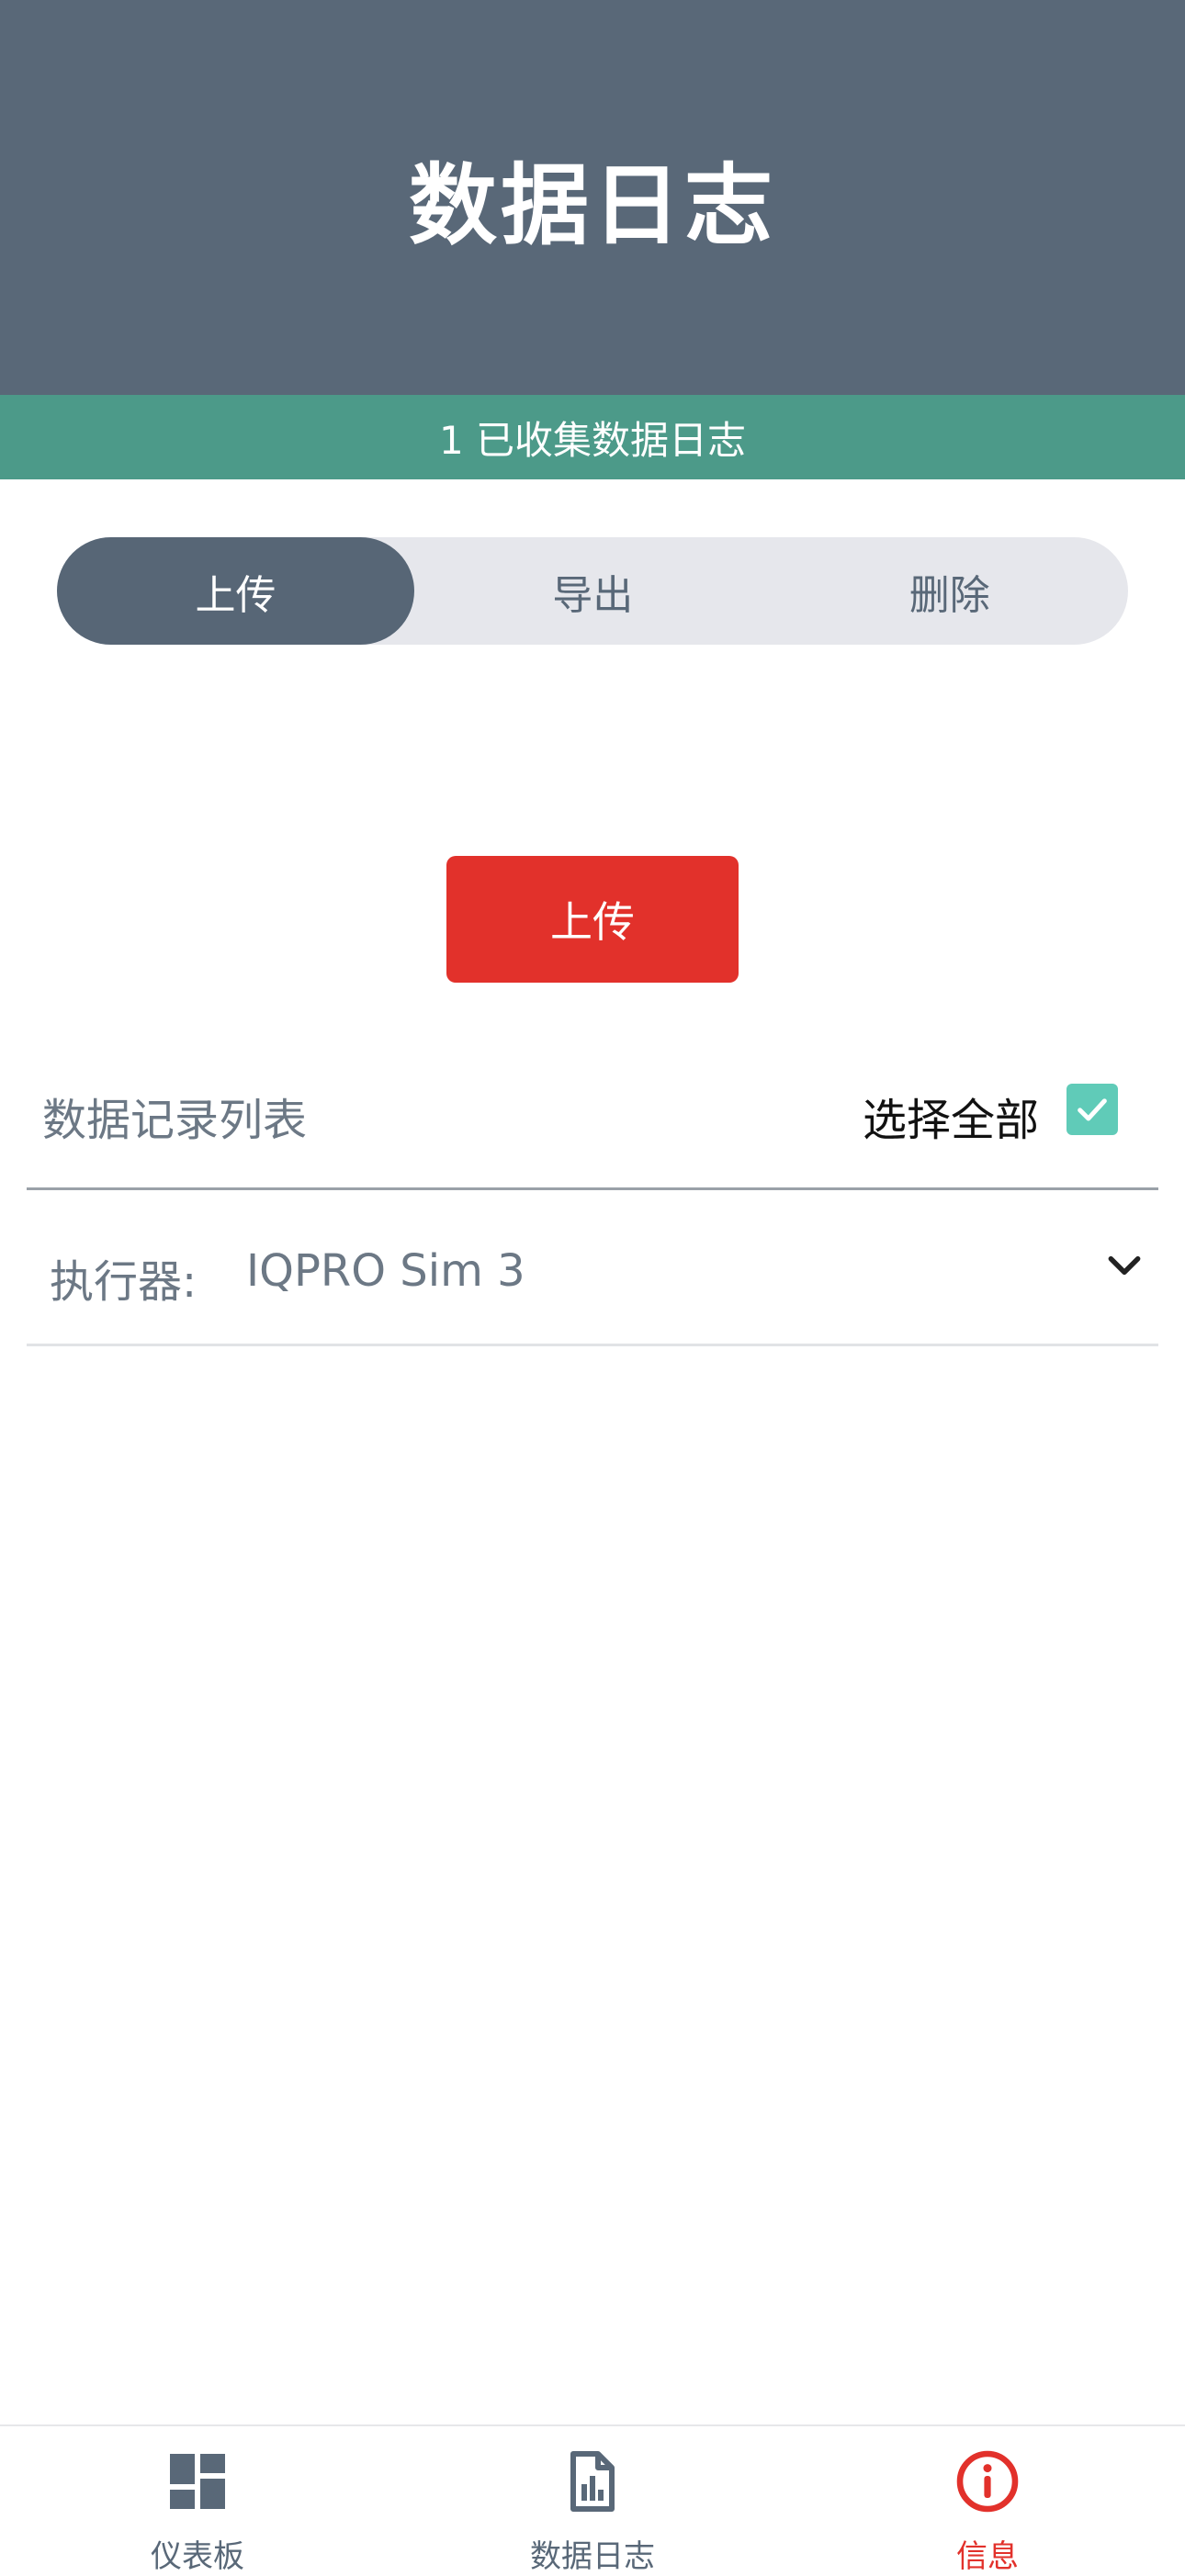 The height and width of the screenshot is (2576, 1185). I want to click on nav-item-dashboard: 仪表板, so click(197, 2509).